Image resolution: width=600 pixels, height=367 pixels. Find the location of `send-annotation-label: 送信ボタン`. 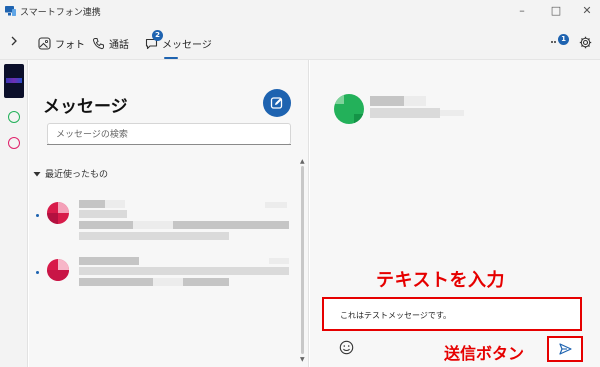

send-annotation-label: 送信ボタン is located at coordinates (484, 353).